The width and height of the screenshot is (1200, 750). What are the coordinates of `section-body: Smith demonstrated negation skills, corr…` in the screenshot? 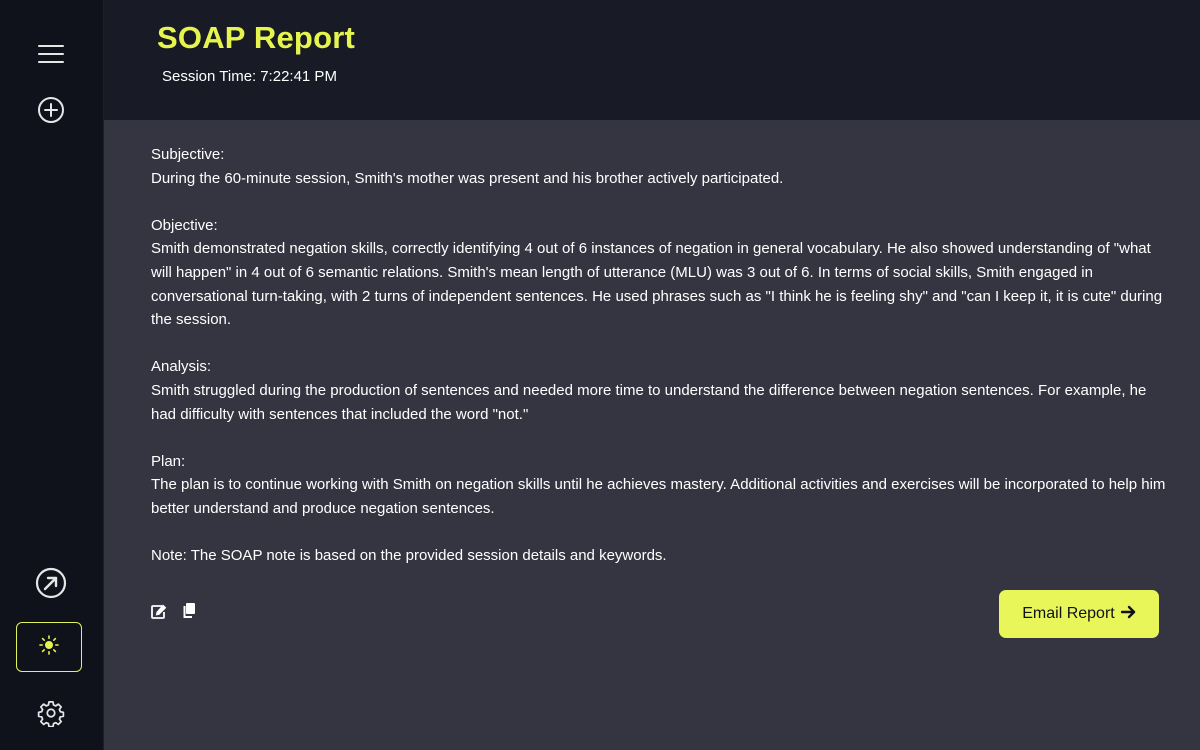 It's located at (657, 284).